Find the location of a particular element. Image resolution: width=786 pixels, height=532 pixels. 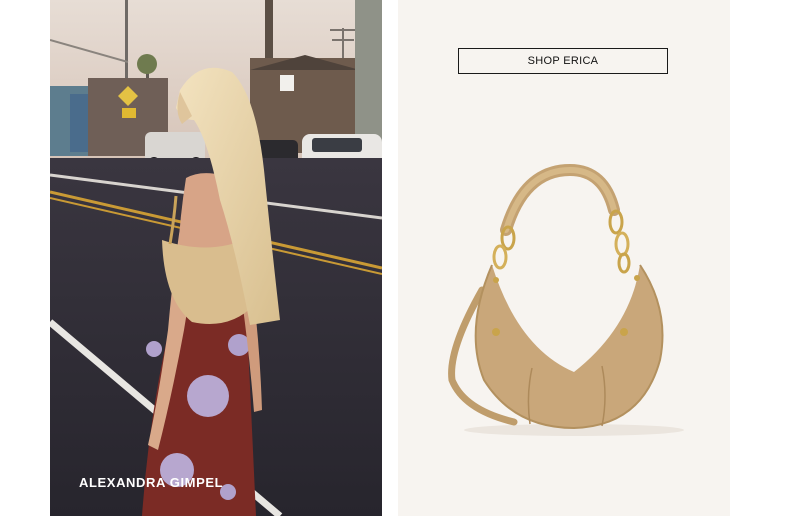

shop-erica-button: SHOP ERICA is located at coordinates (563, 61).